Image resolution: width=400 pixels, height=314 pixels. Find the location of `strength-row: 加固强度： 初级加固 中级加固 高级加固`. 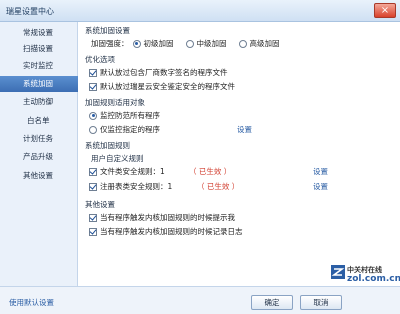

strength-row: 加固强度： 初级加固 中级加固 高级加固 is located at coordinates (185, 43).